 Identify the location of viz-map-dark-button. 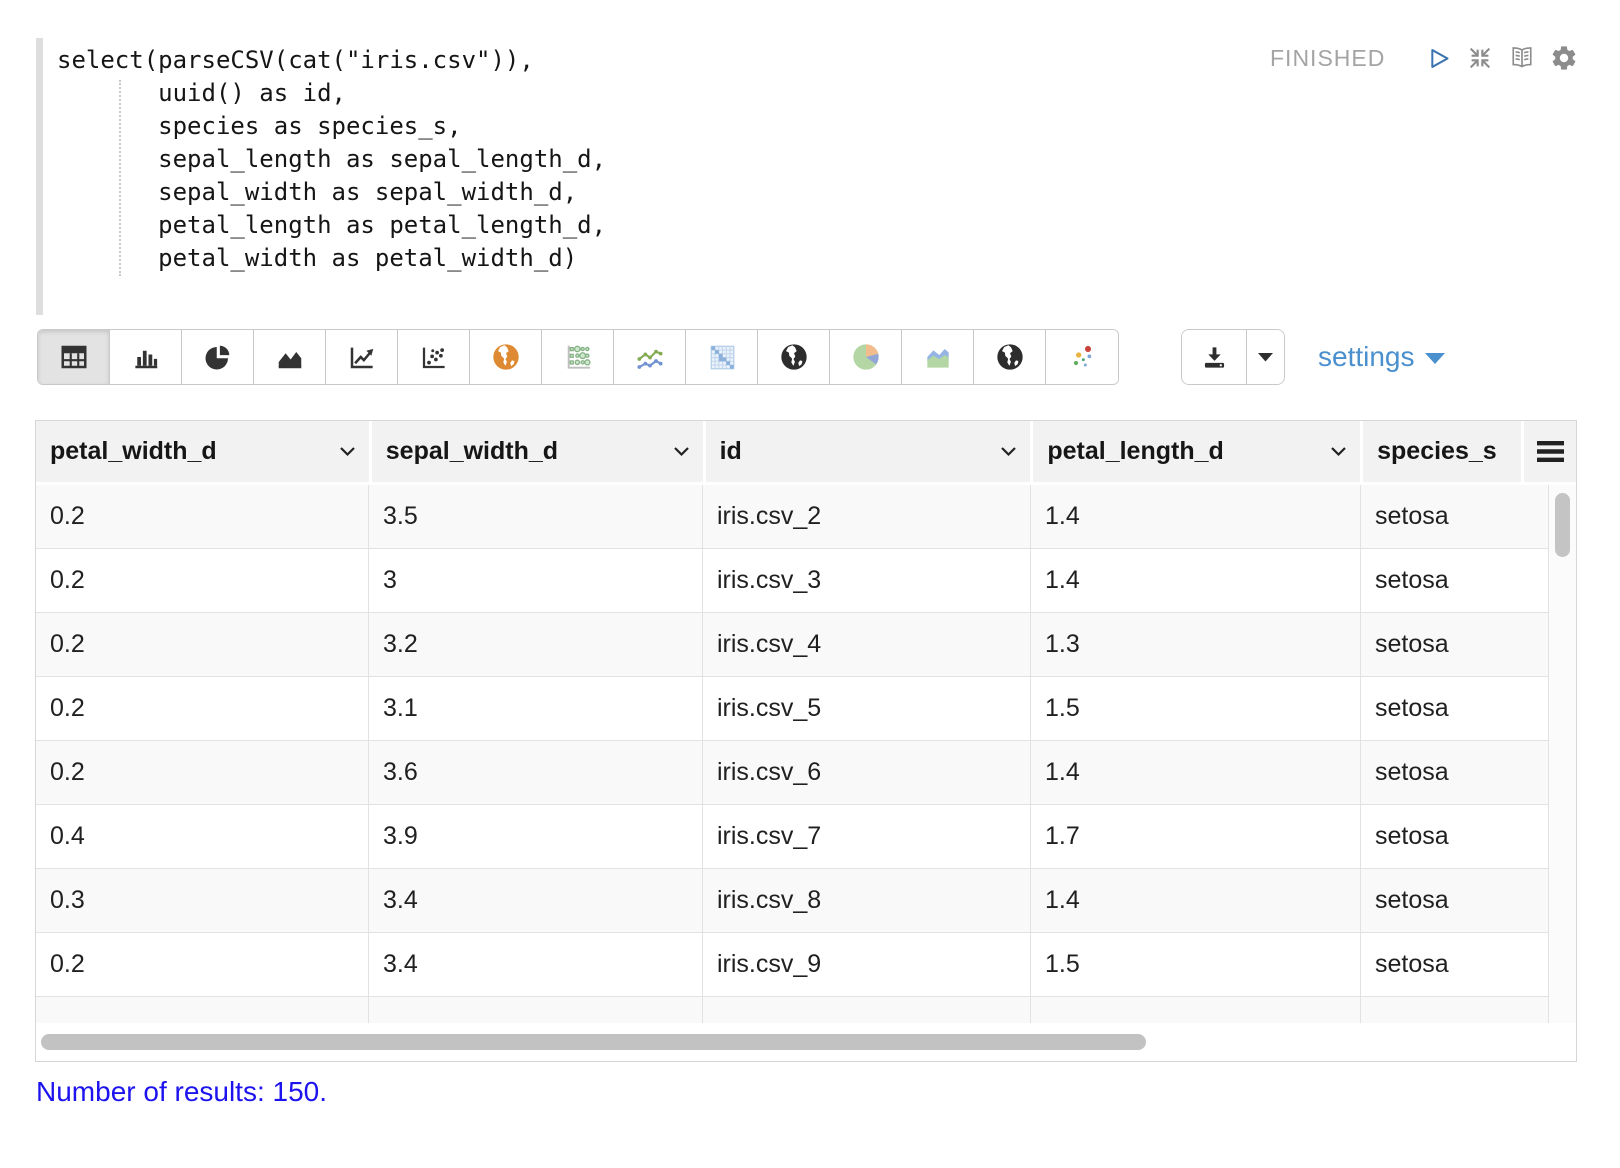
(794, 357).